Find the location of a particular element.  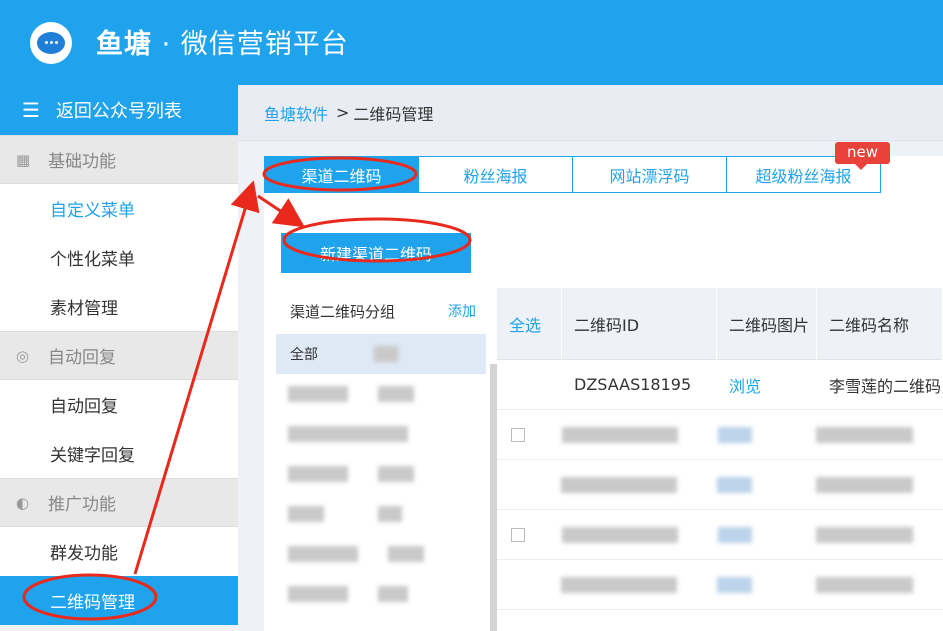

brand-title: 鱼塘 · 微信营销平台 is located at coordinates (222, 41).